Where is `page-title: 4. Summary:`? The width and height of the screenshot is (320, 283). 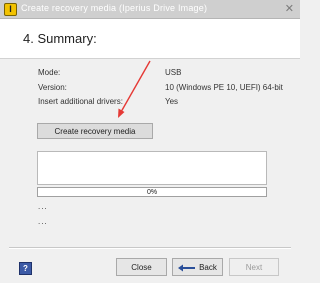
page-title: 4. Summary: is located at coordinates (60, 38).